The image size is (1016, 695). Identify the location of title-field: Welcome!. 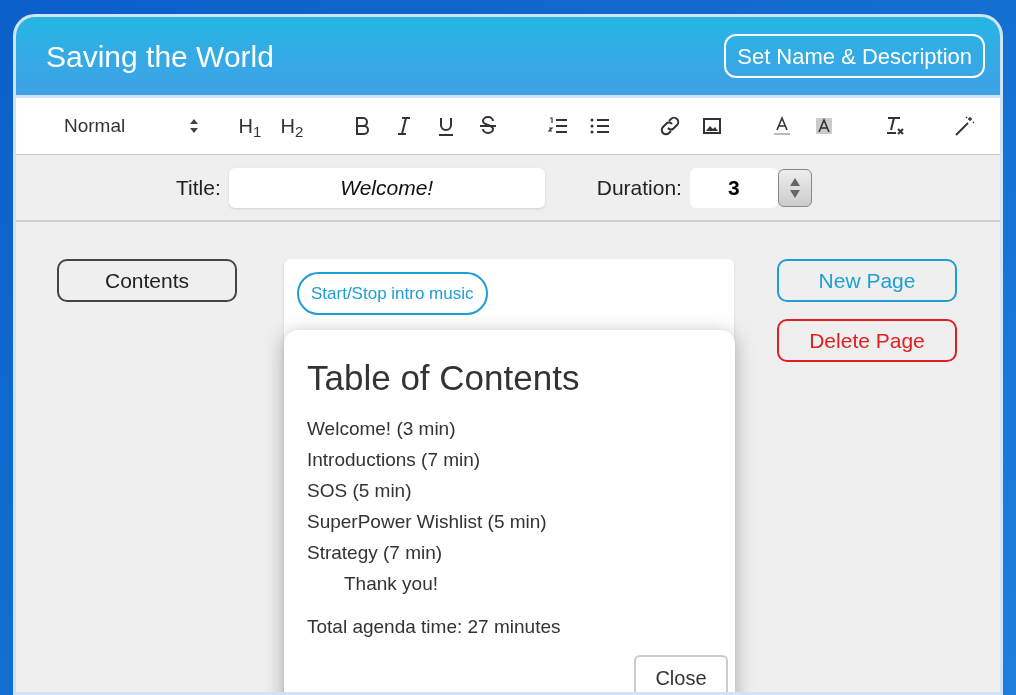
(386, 187).